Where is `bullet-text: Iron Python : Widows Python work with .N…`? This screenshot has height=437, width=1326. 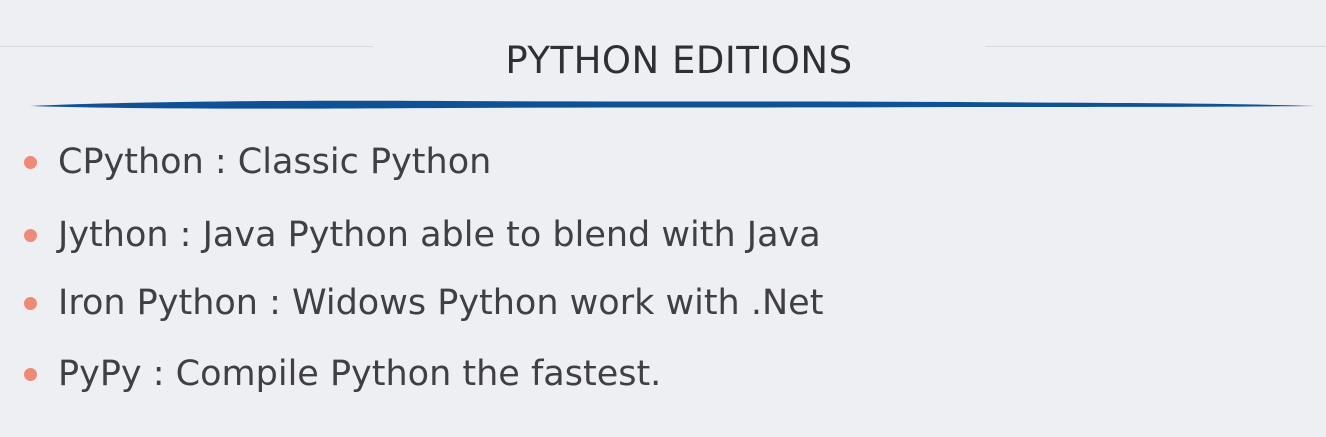
bullet-text: Iron Python : Widows Python work with .N… is located at coordinates (441, 303).